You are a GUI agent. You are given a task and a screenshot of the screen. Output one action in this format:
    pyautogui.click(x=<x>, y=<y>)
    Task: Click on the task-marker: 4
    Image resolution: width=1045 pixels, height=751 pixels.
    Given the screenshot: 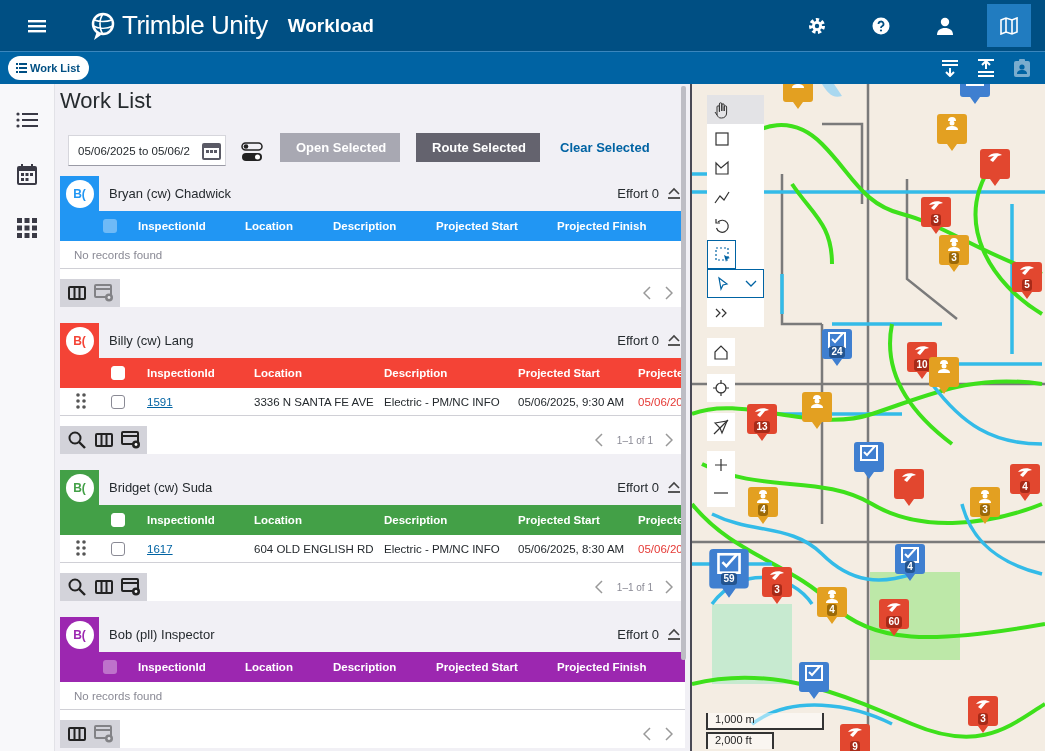 What is the action you would take?
    pyautogui.click(x=910, y=563)
    